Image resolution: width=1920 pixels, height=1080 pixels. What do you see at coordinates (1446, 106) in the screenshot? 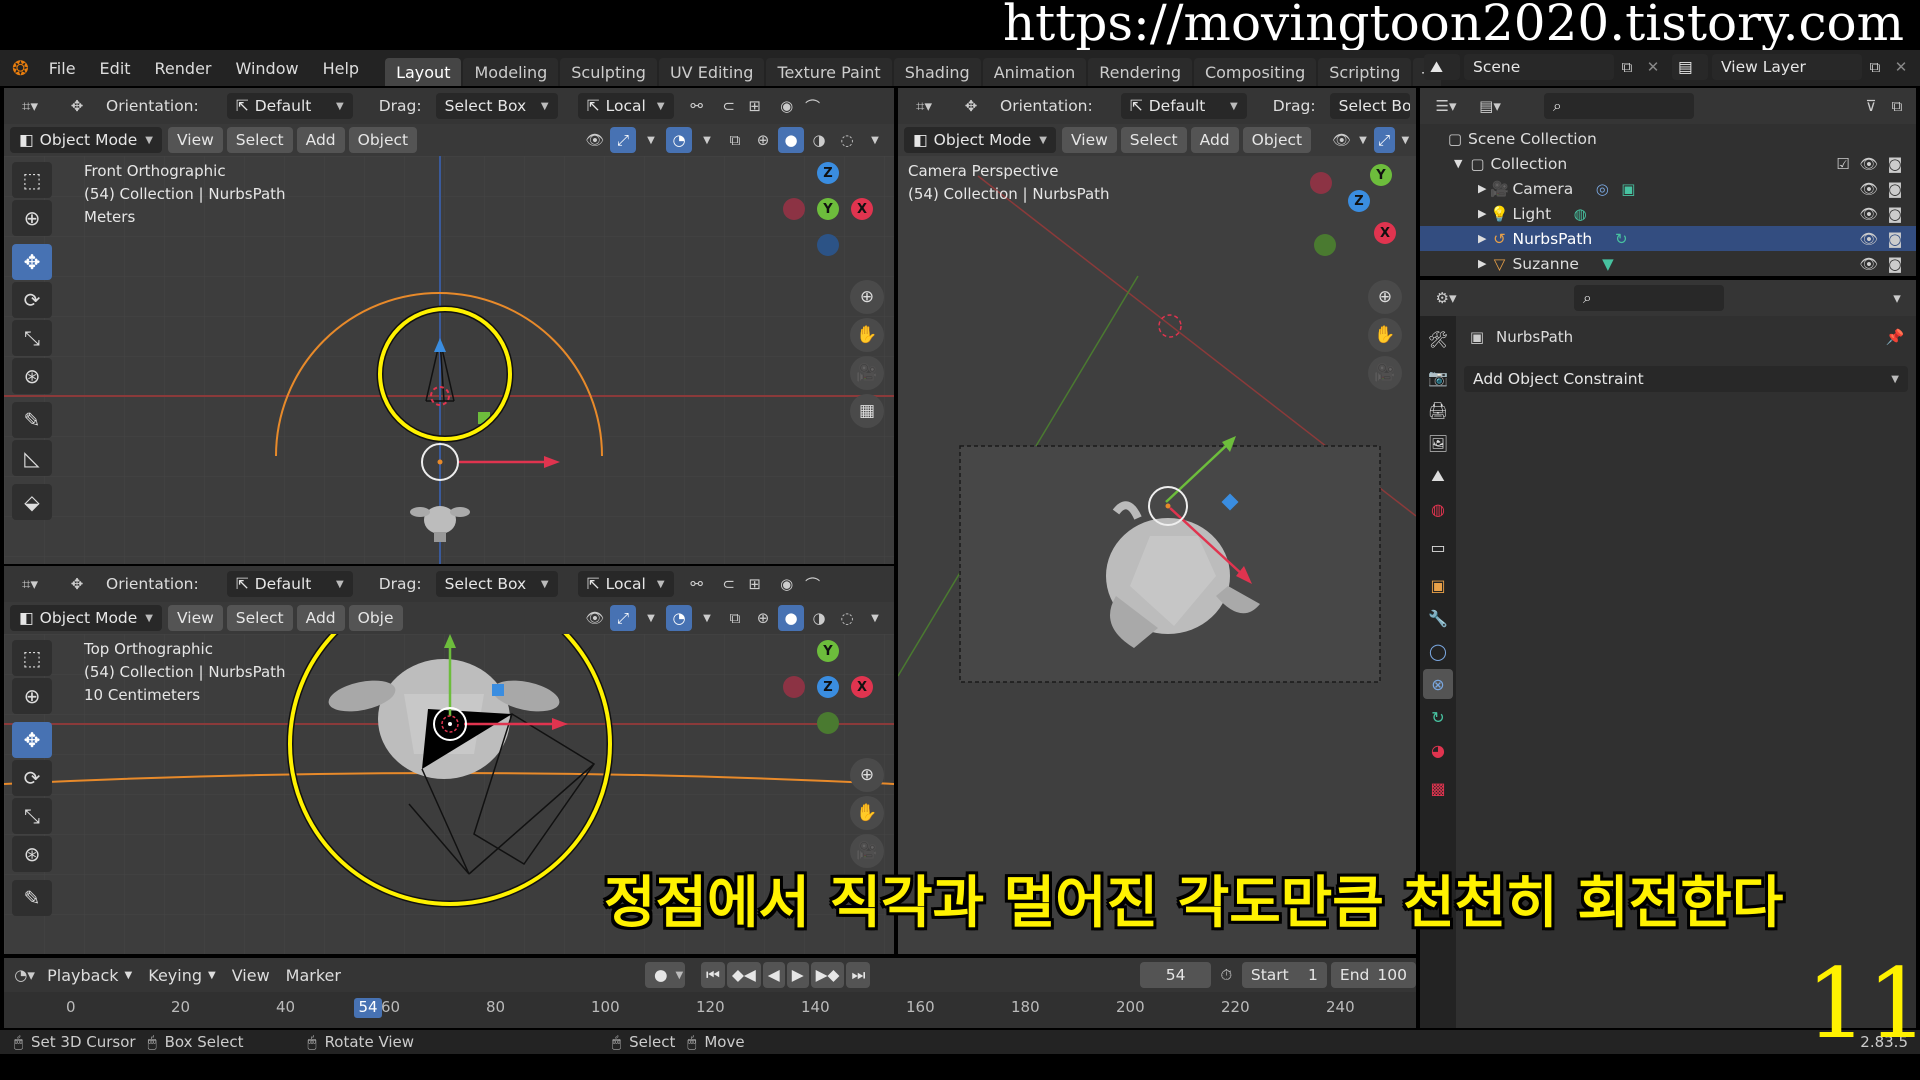
I see `outliner-editor-type-icon: ☰▾` at bounding box center [1446, 106].